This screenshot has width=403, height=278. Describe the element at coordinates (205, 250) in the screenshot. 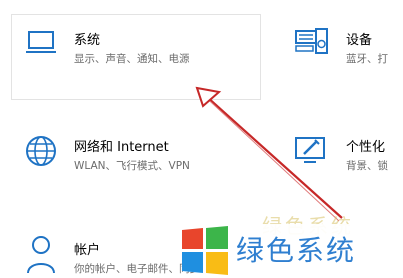

I see `windows-logo-icon` at that location.